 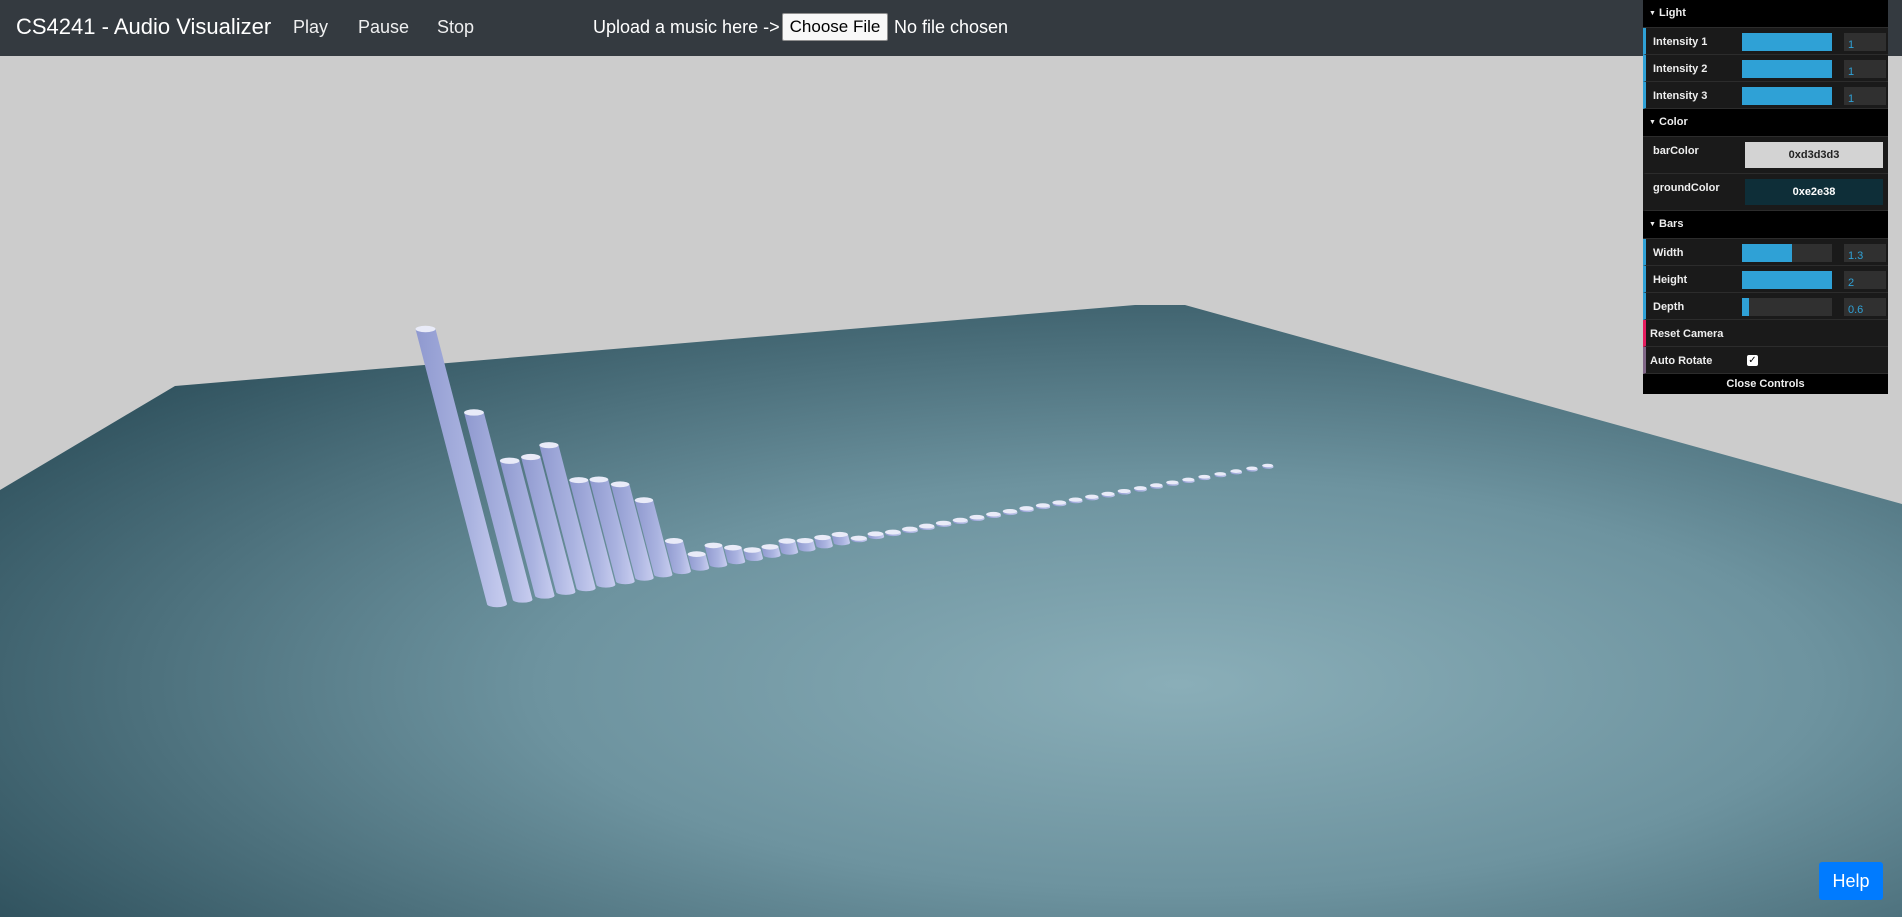 I want to click on file-status: No file chosen, so click(x=951, y=27).